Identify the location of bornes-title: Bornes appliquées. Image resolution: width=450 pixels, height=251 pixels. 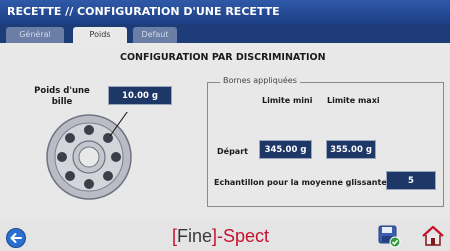
(260, 80).